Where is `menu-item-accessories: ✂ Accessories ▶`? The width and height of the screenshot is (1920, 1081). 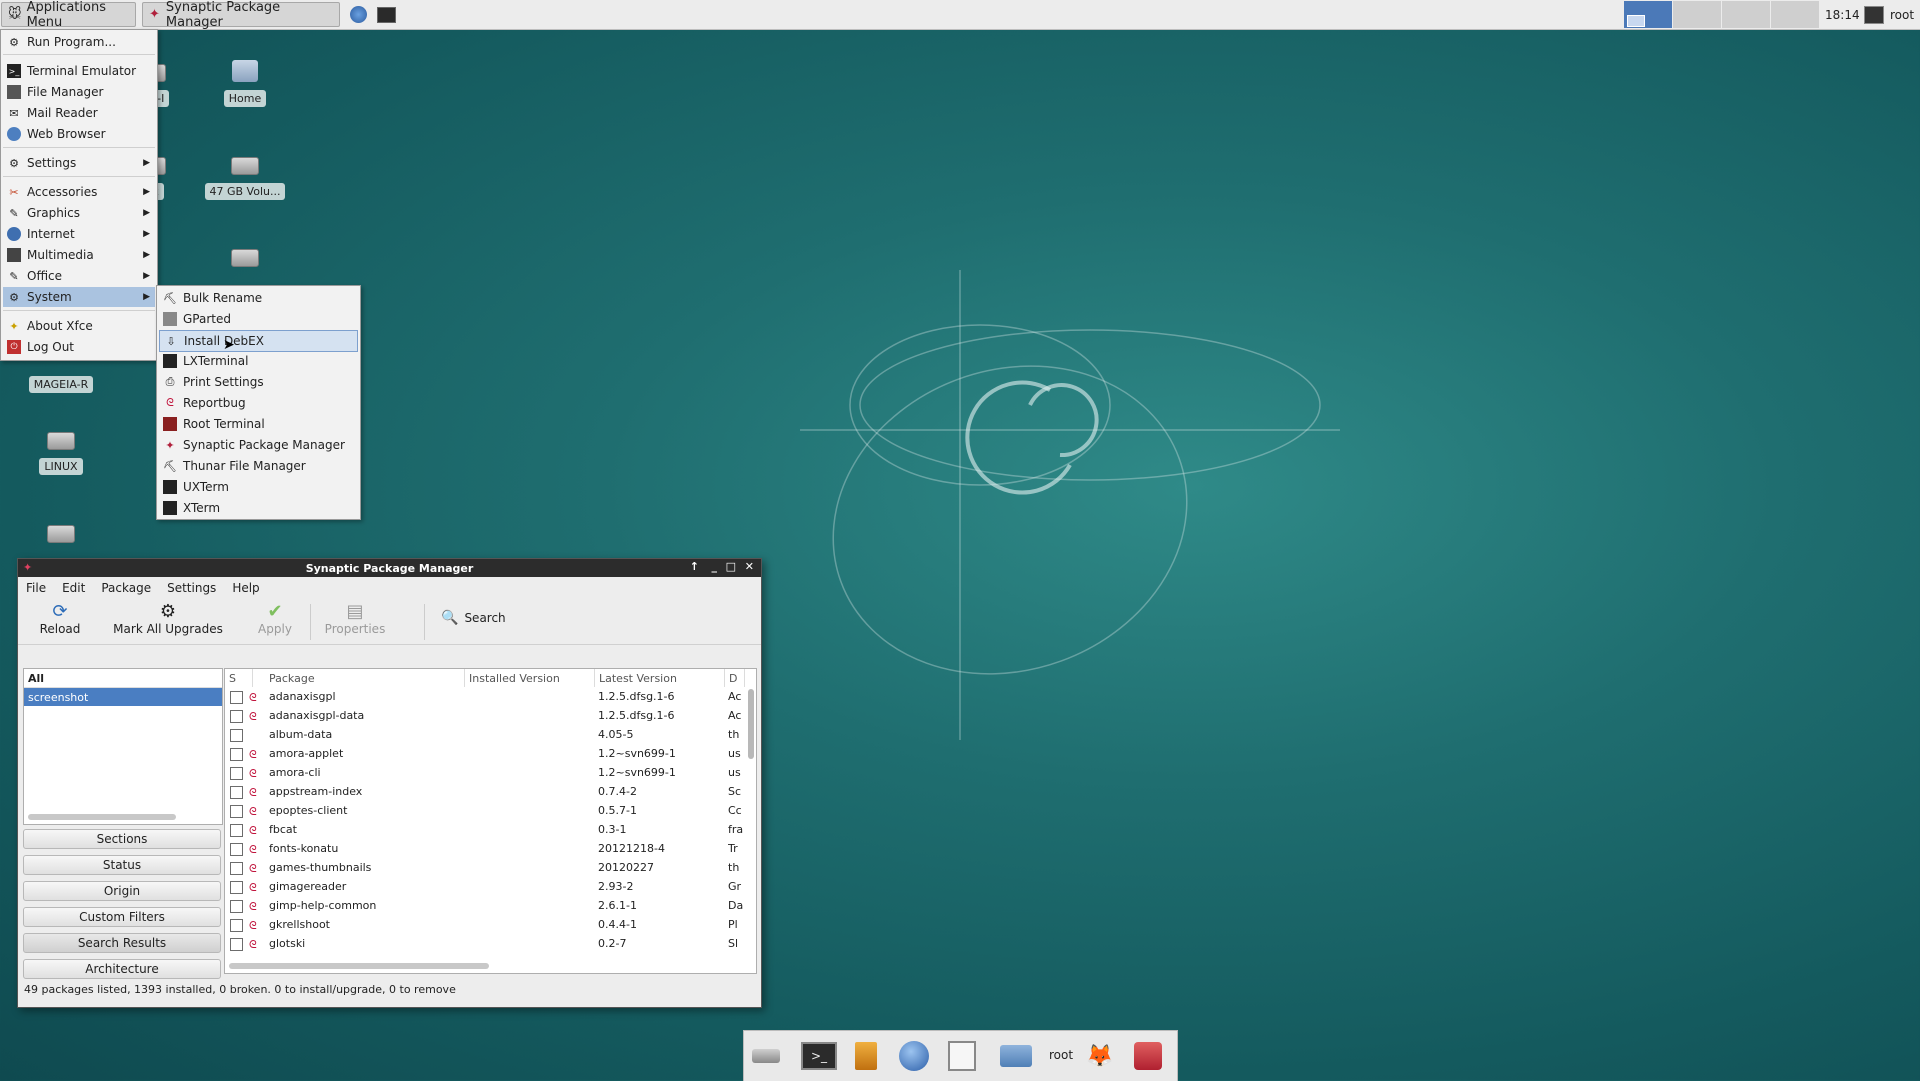 menu-item-accessories: ✂ Accessories ▶ is located at coordinates (79, 192).